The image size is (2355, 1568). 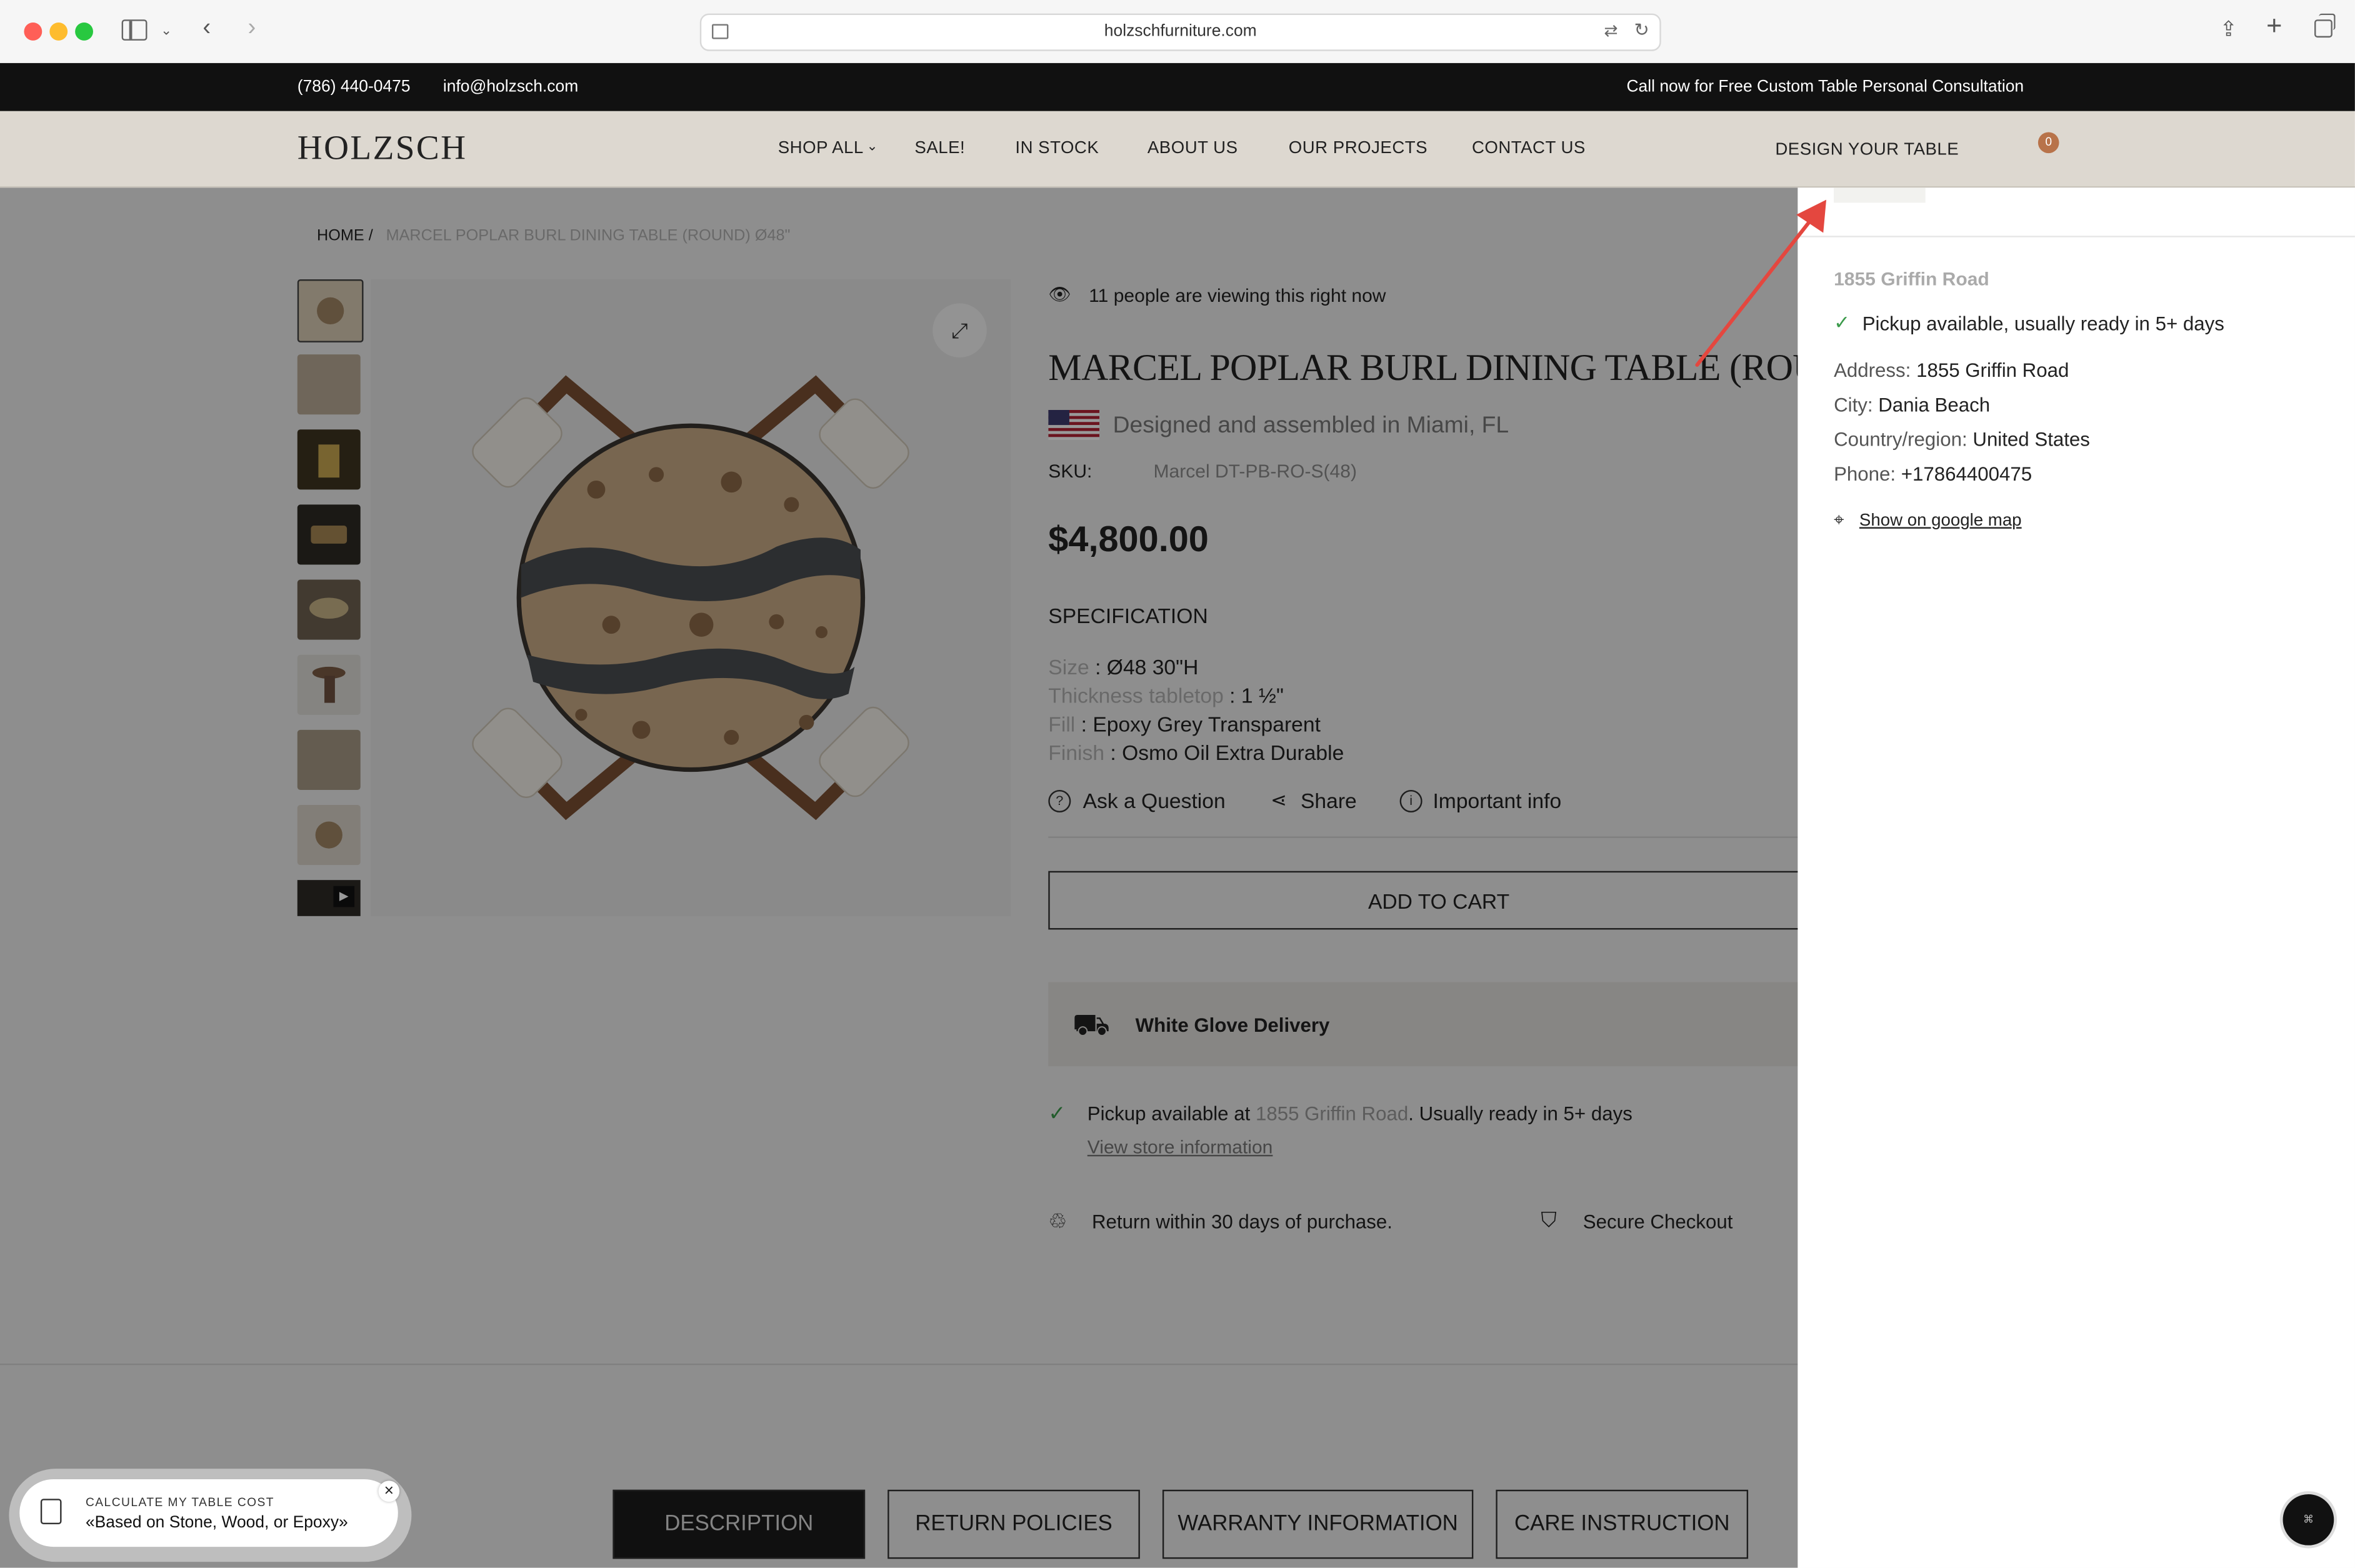 I want to click on drawer-country: Country/region: United States, so click(x=1962, y=439).